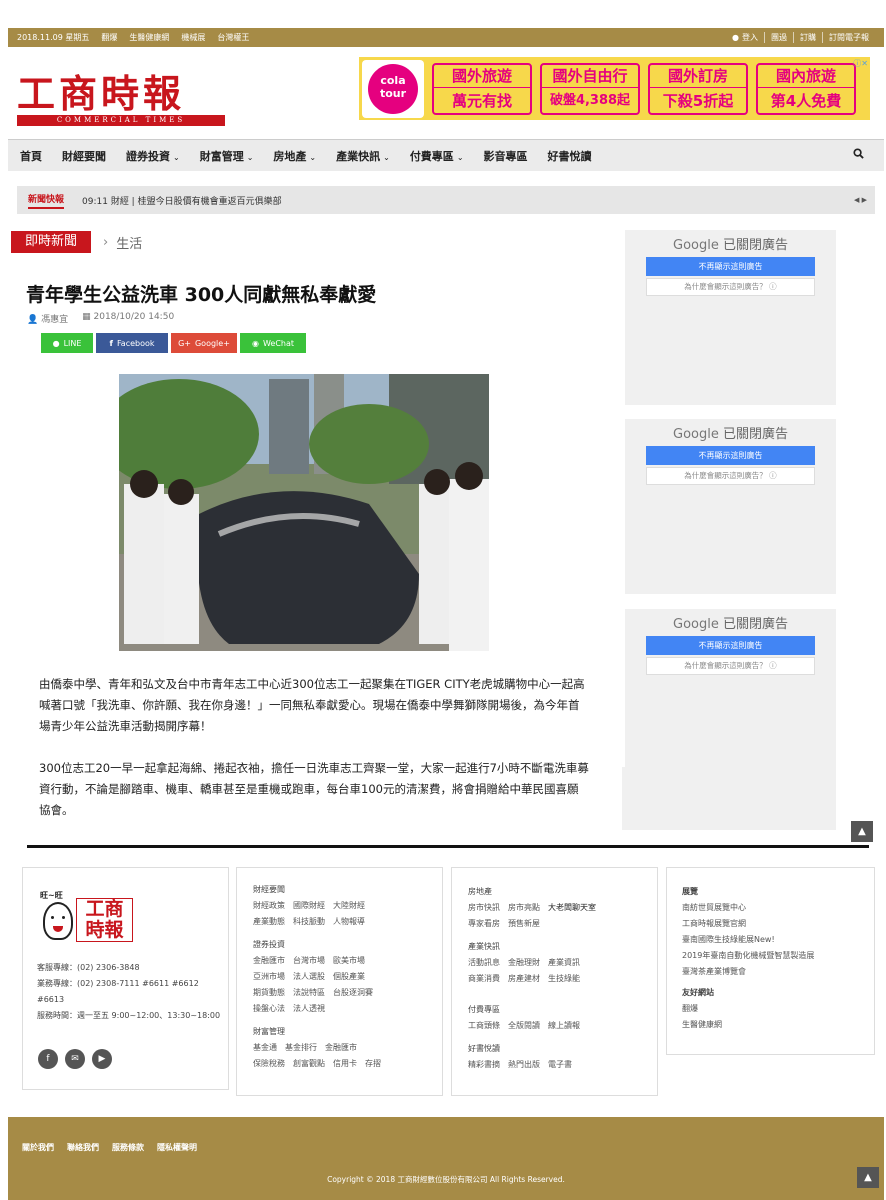 The image size is (886, 1200). I want to click on footer-link: 工商頭條, so click(484, 1025).